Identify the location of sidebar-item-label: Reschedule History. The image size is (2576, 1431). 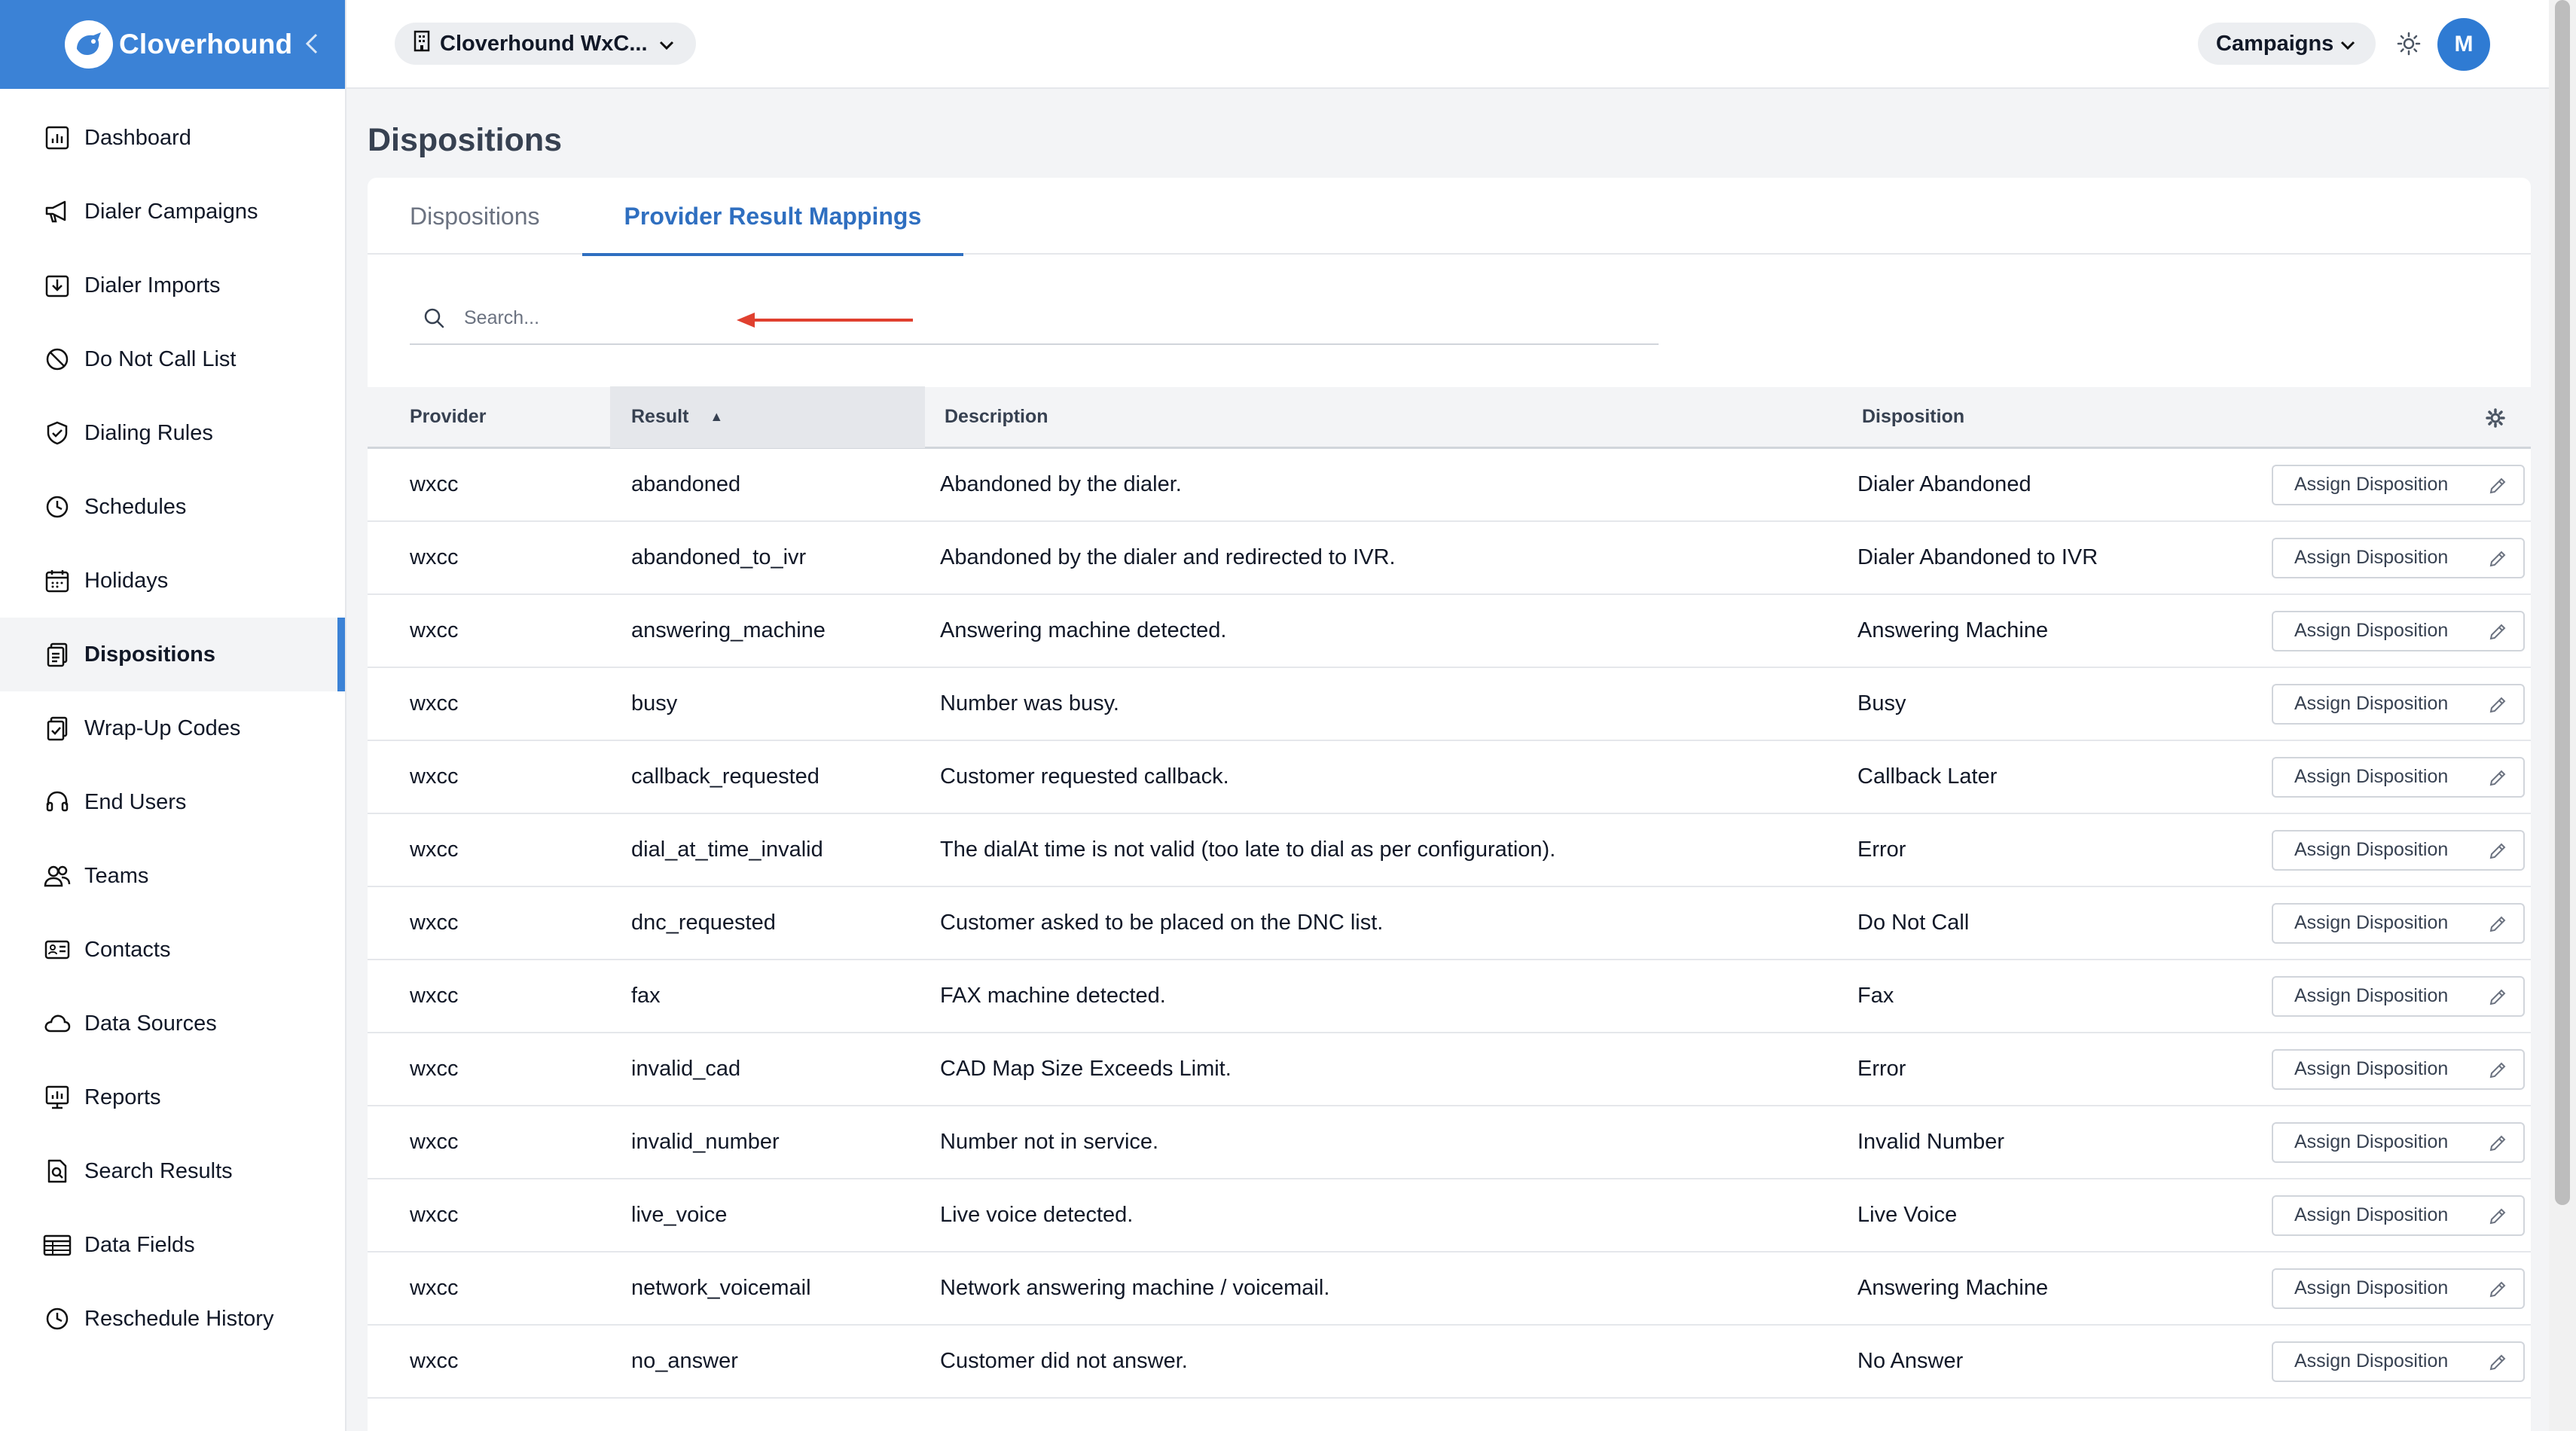
(179, 1318).